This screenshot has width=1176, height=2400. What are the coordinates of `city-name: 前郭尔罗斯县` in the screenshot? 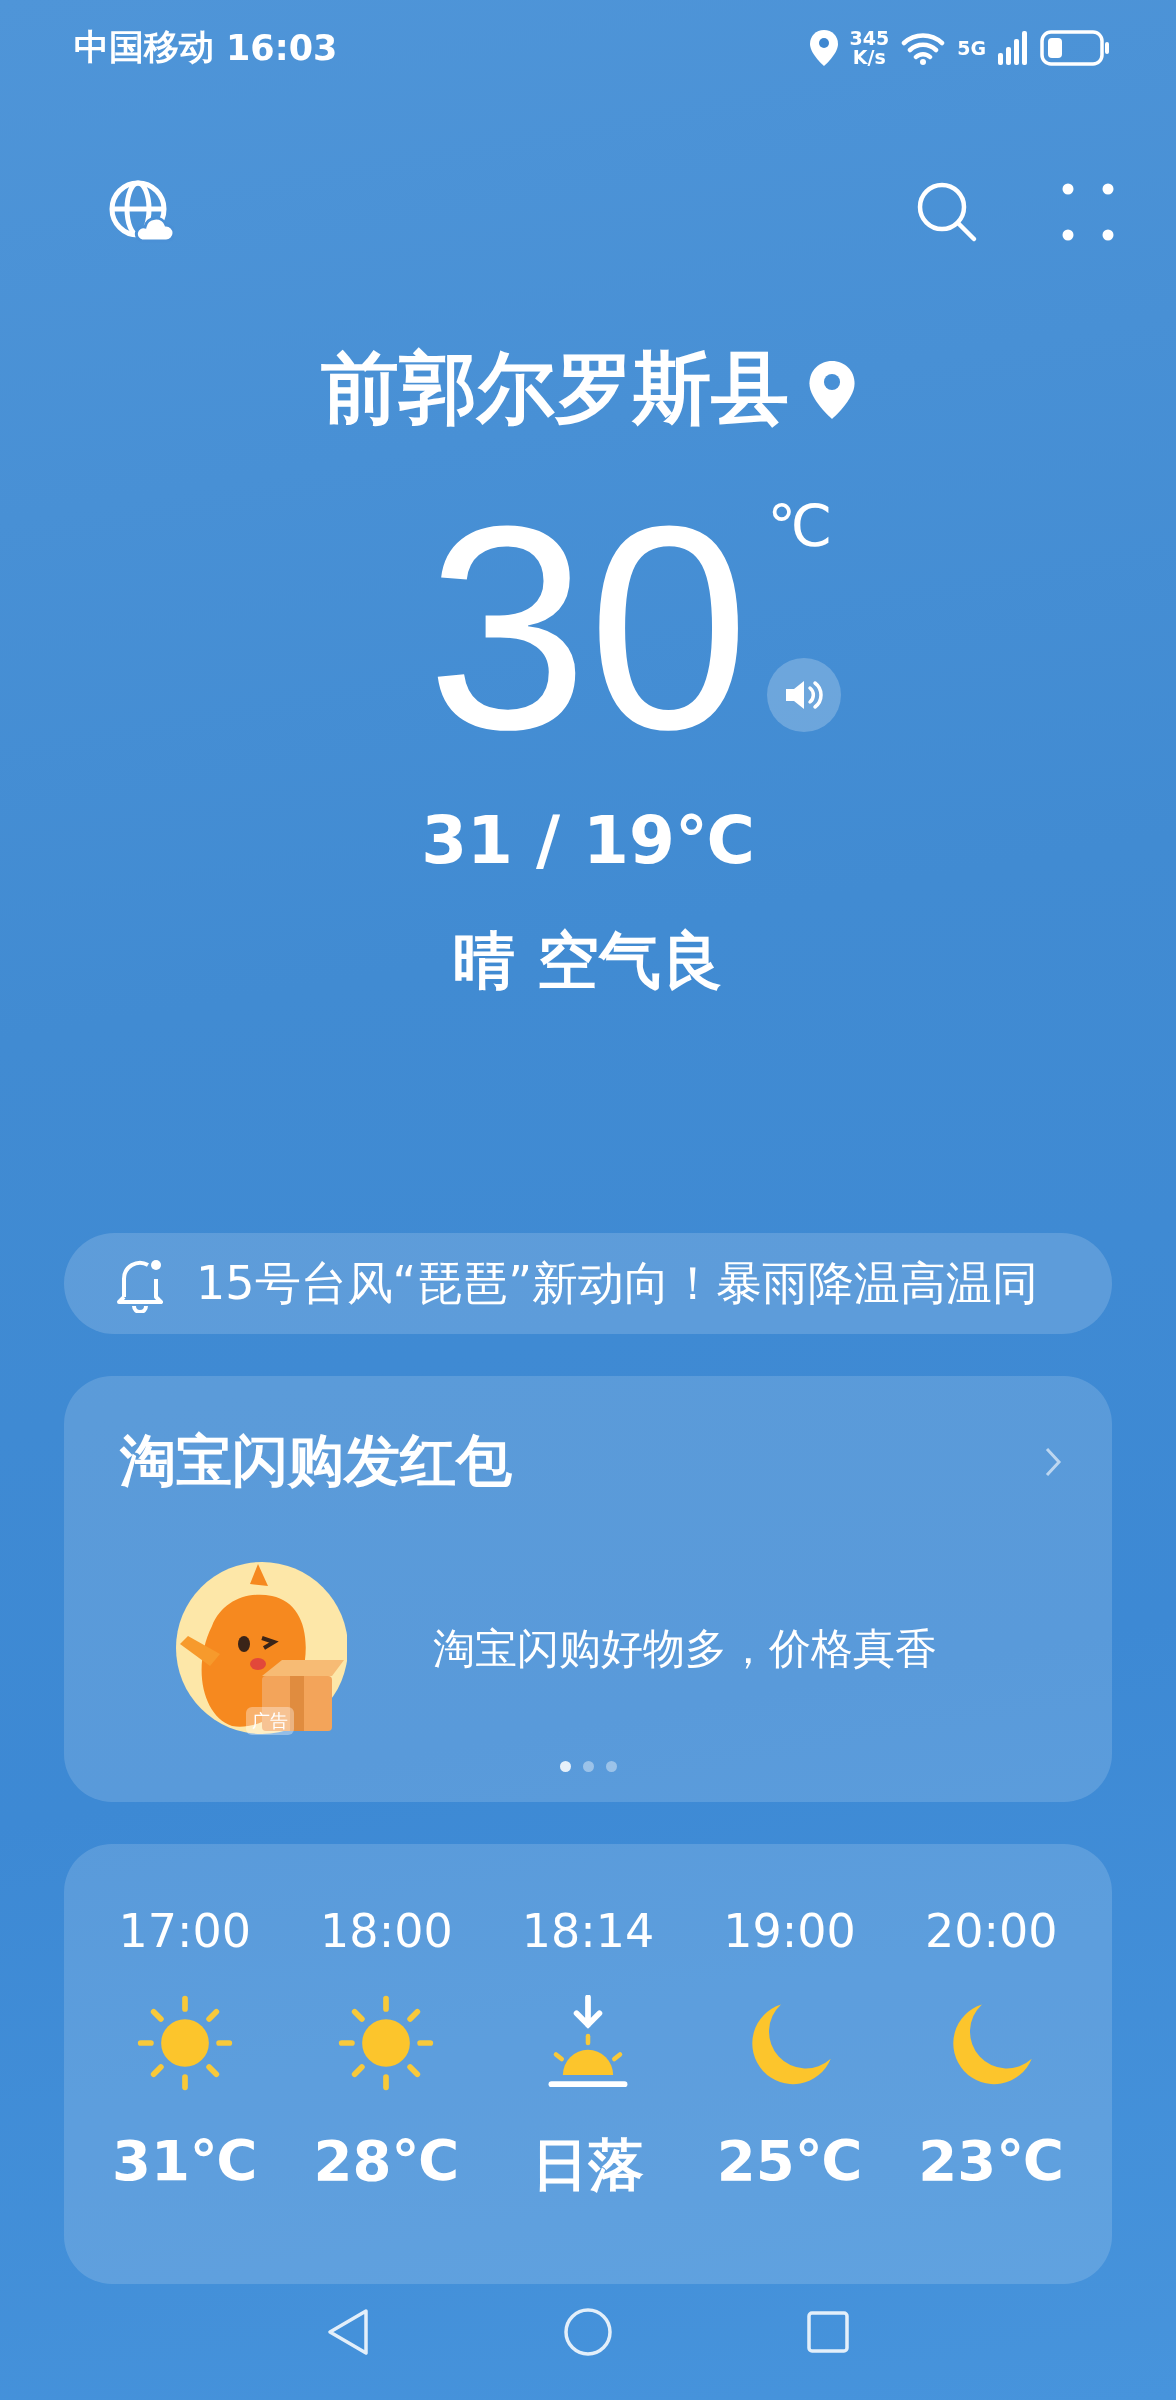 It's located at (555, 388).